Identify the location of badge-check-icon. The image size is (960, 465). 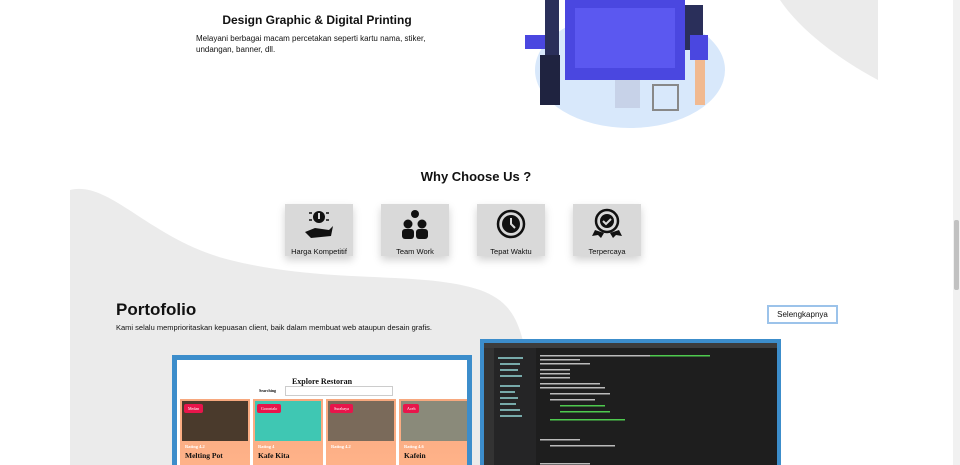
(607, 223).